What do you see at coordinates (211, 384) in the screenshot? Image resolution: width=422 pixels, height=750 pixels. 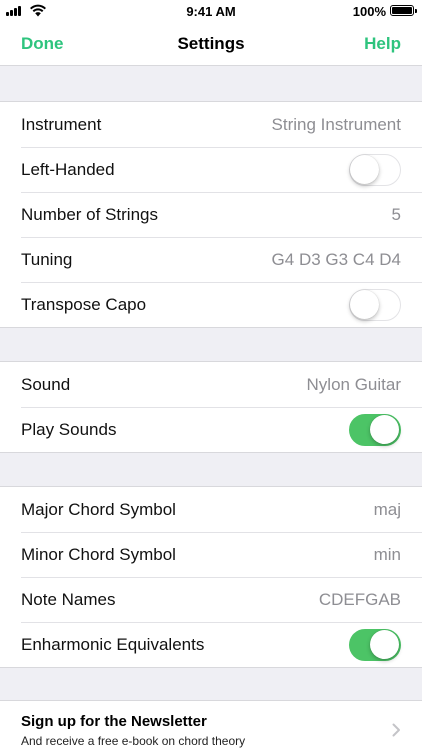 I see `sound-row: Sound Nylon Guitar` at bounding box center [211, 384].